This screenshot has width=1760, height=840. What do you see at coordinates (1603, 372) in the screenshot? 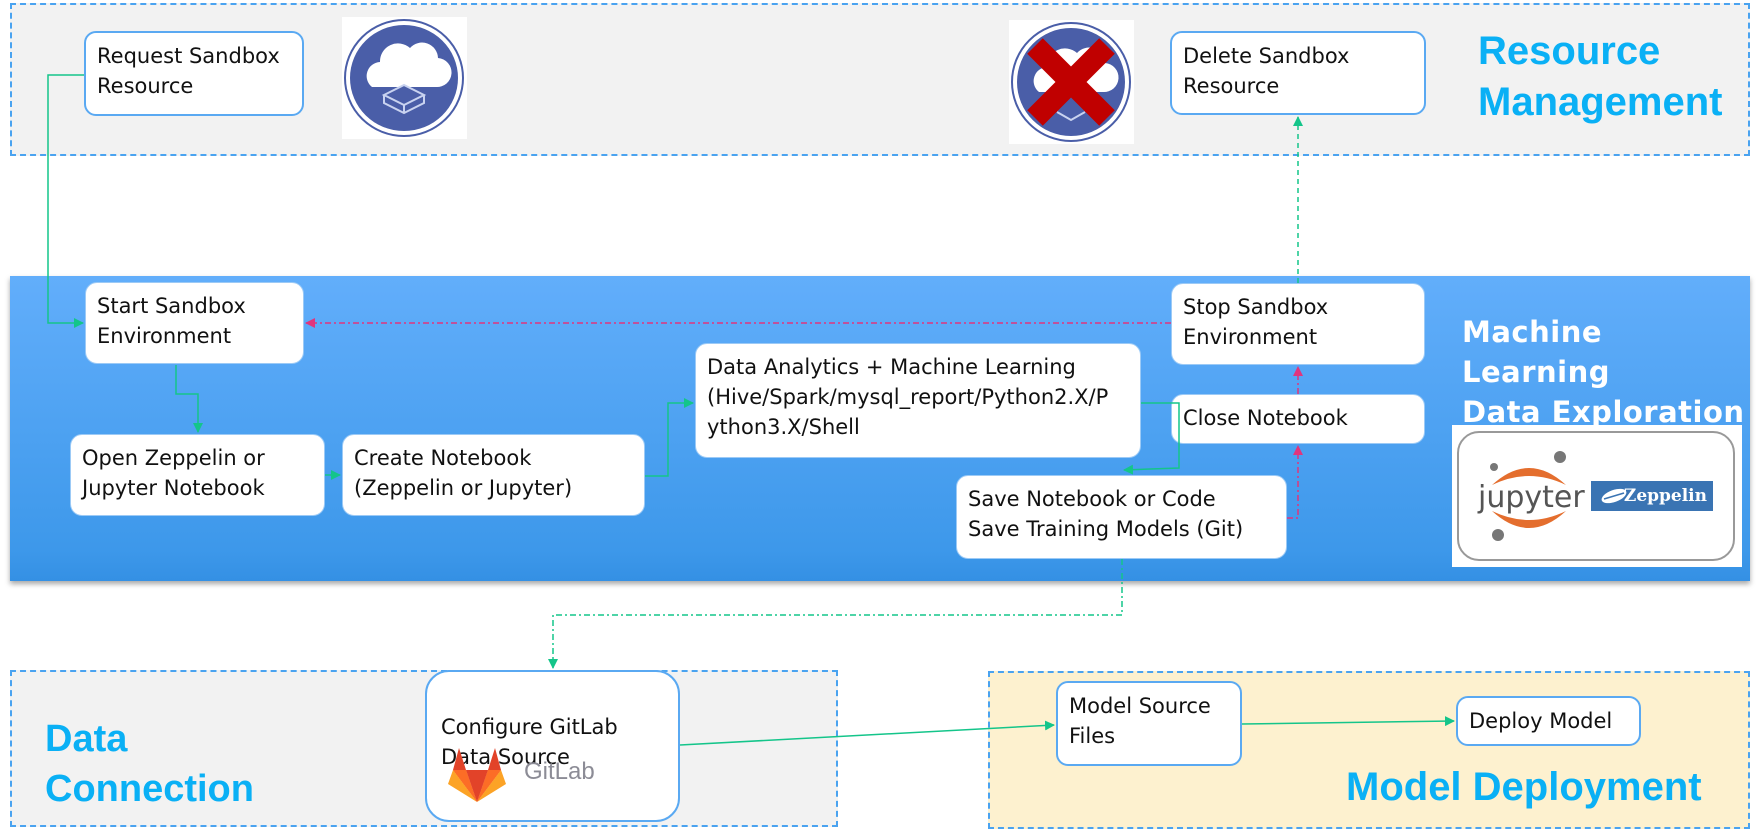
I see `group-title-ml-data-exploration: Machine Learning Data Exploration` at bounding box center [1603, 372].